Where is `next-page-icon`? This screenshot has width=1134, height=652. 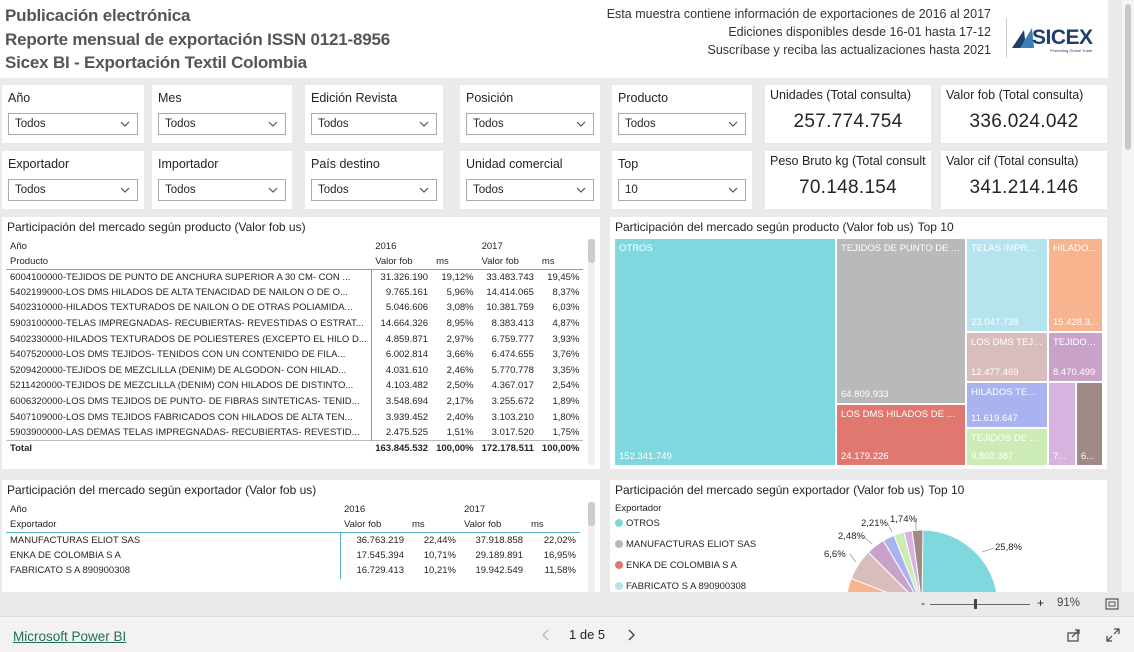
next-page-icon is located at coordinates (631, 635).